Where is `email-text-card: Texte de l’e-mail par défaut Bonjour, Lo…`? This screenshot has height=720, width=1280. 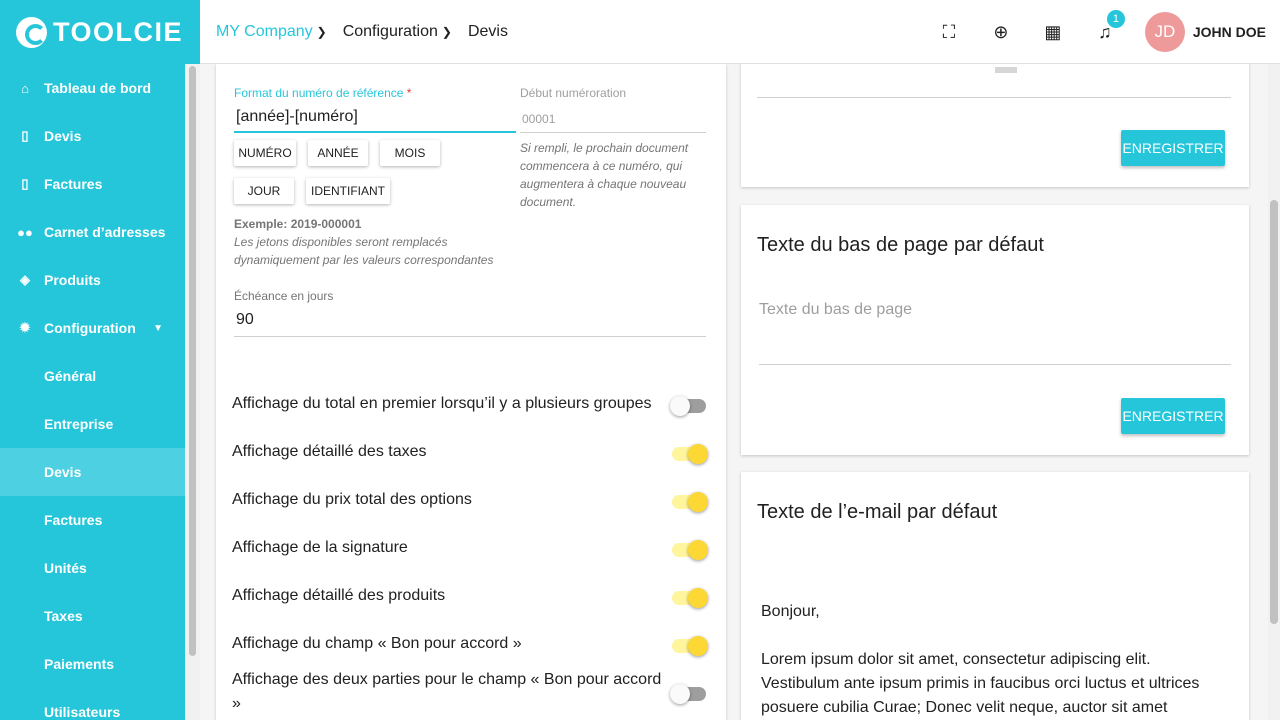
email-text-card: Texte de l’e-mail par défaut Bonjour, Lo… is located at coordinates (995, 596).